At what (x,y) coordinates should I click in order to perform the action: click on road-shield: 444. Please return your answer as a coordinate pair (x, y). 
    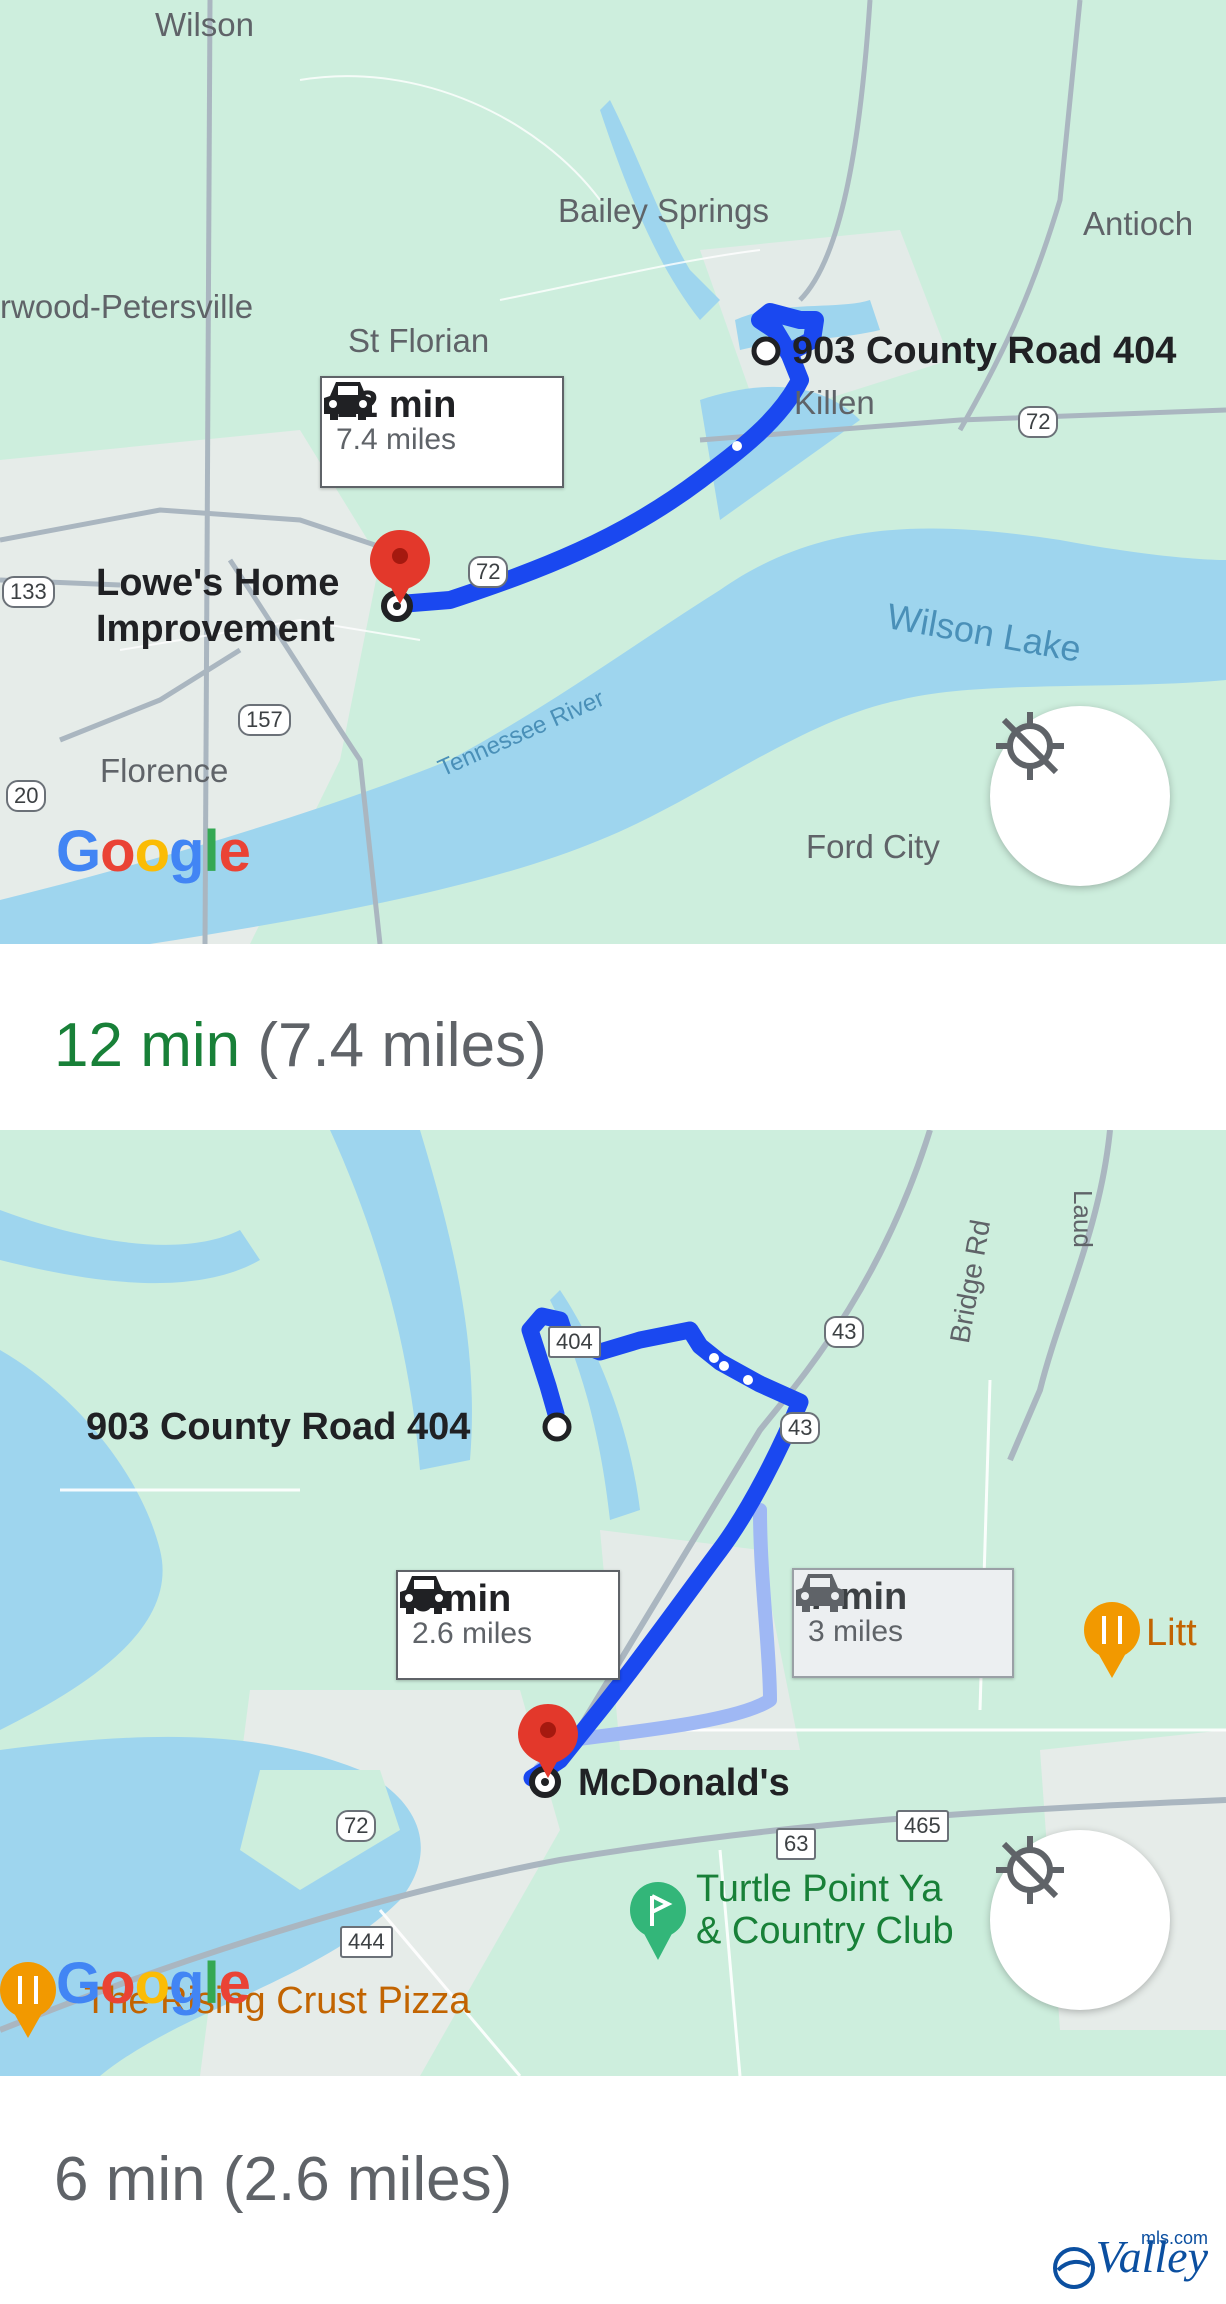
    Looking at the image, I should click on (366, 1942).